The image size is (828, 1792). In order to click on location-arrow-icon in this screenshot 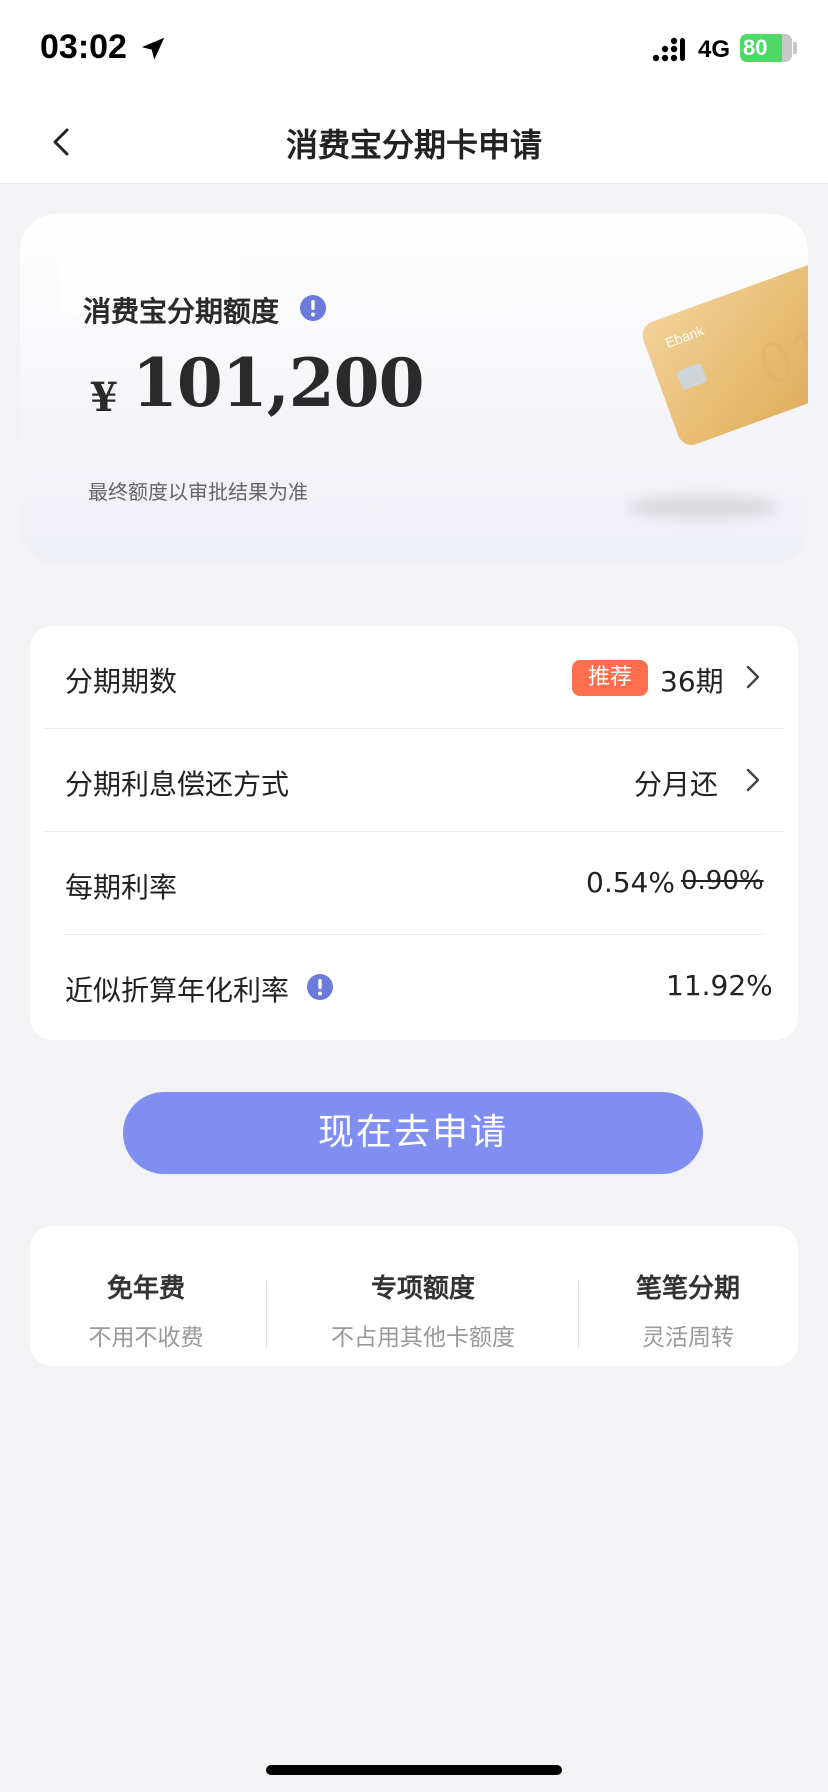, I will do `click(153, 48)`.